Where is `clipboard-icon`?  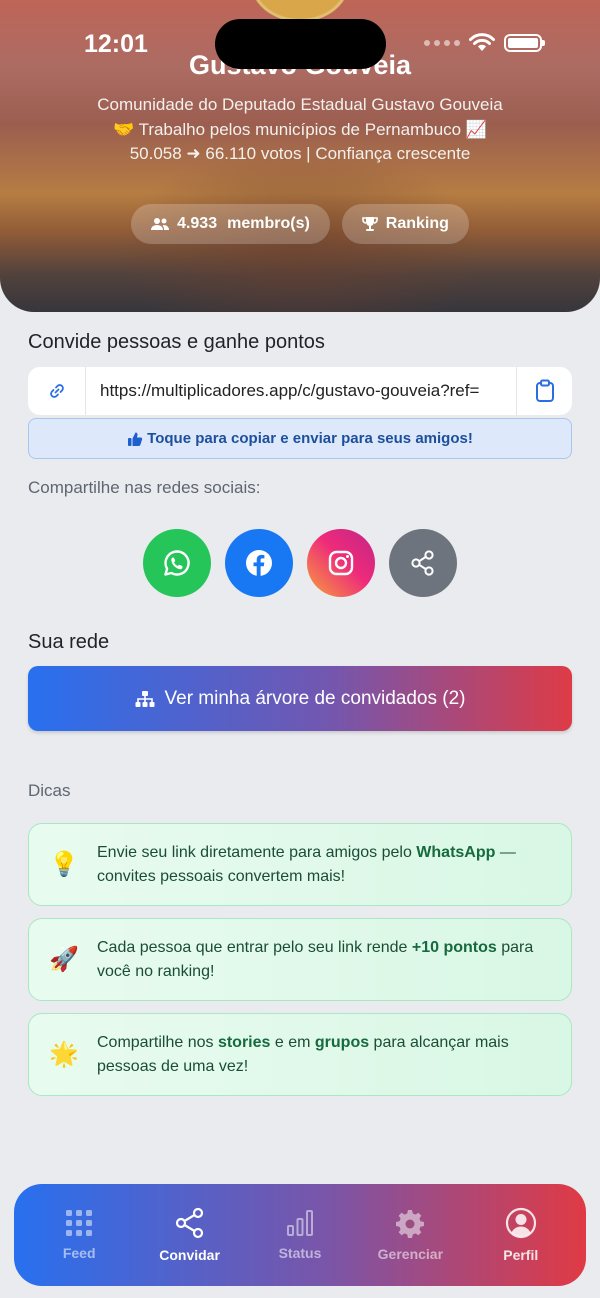 clipboard-icon is located at coordinates (544, 390).